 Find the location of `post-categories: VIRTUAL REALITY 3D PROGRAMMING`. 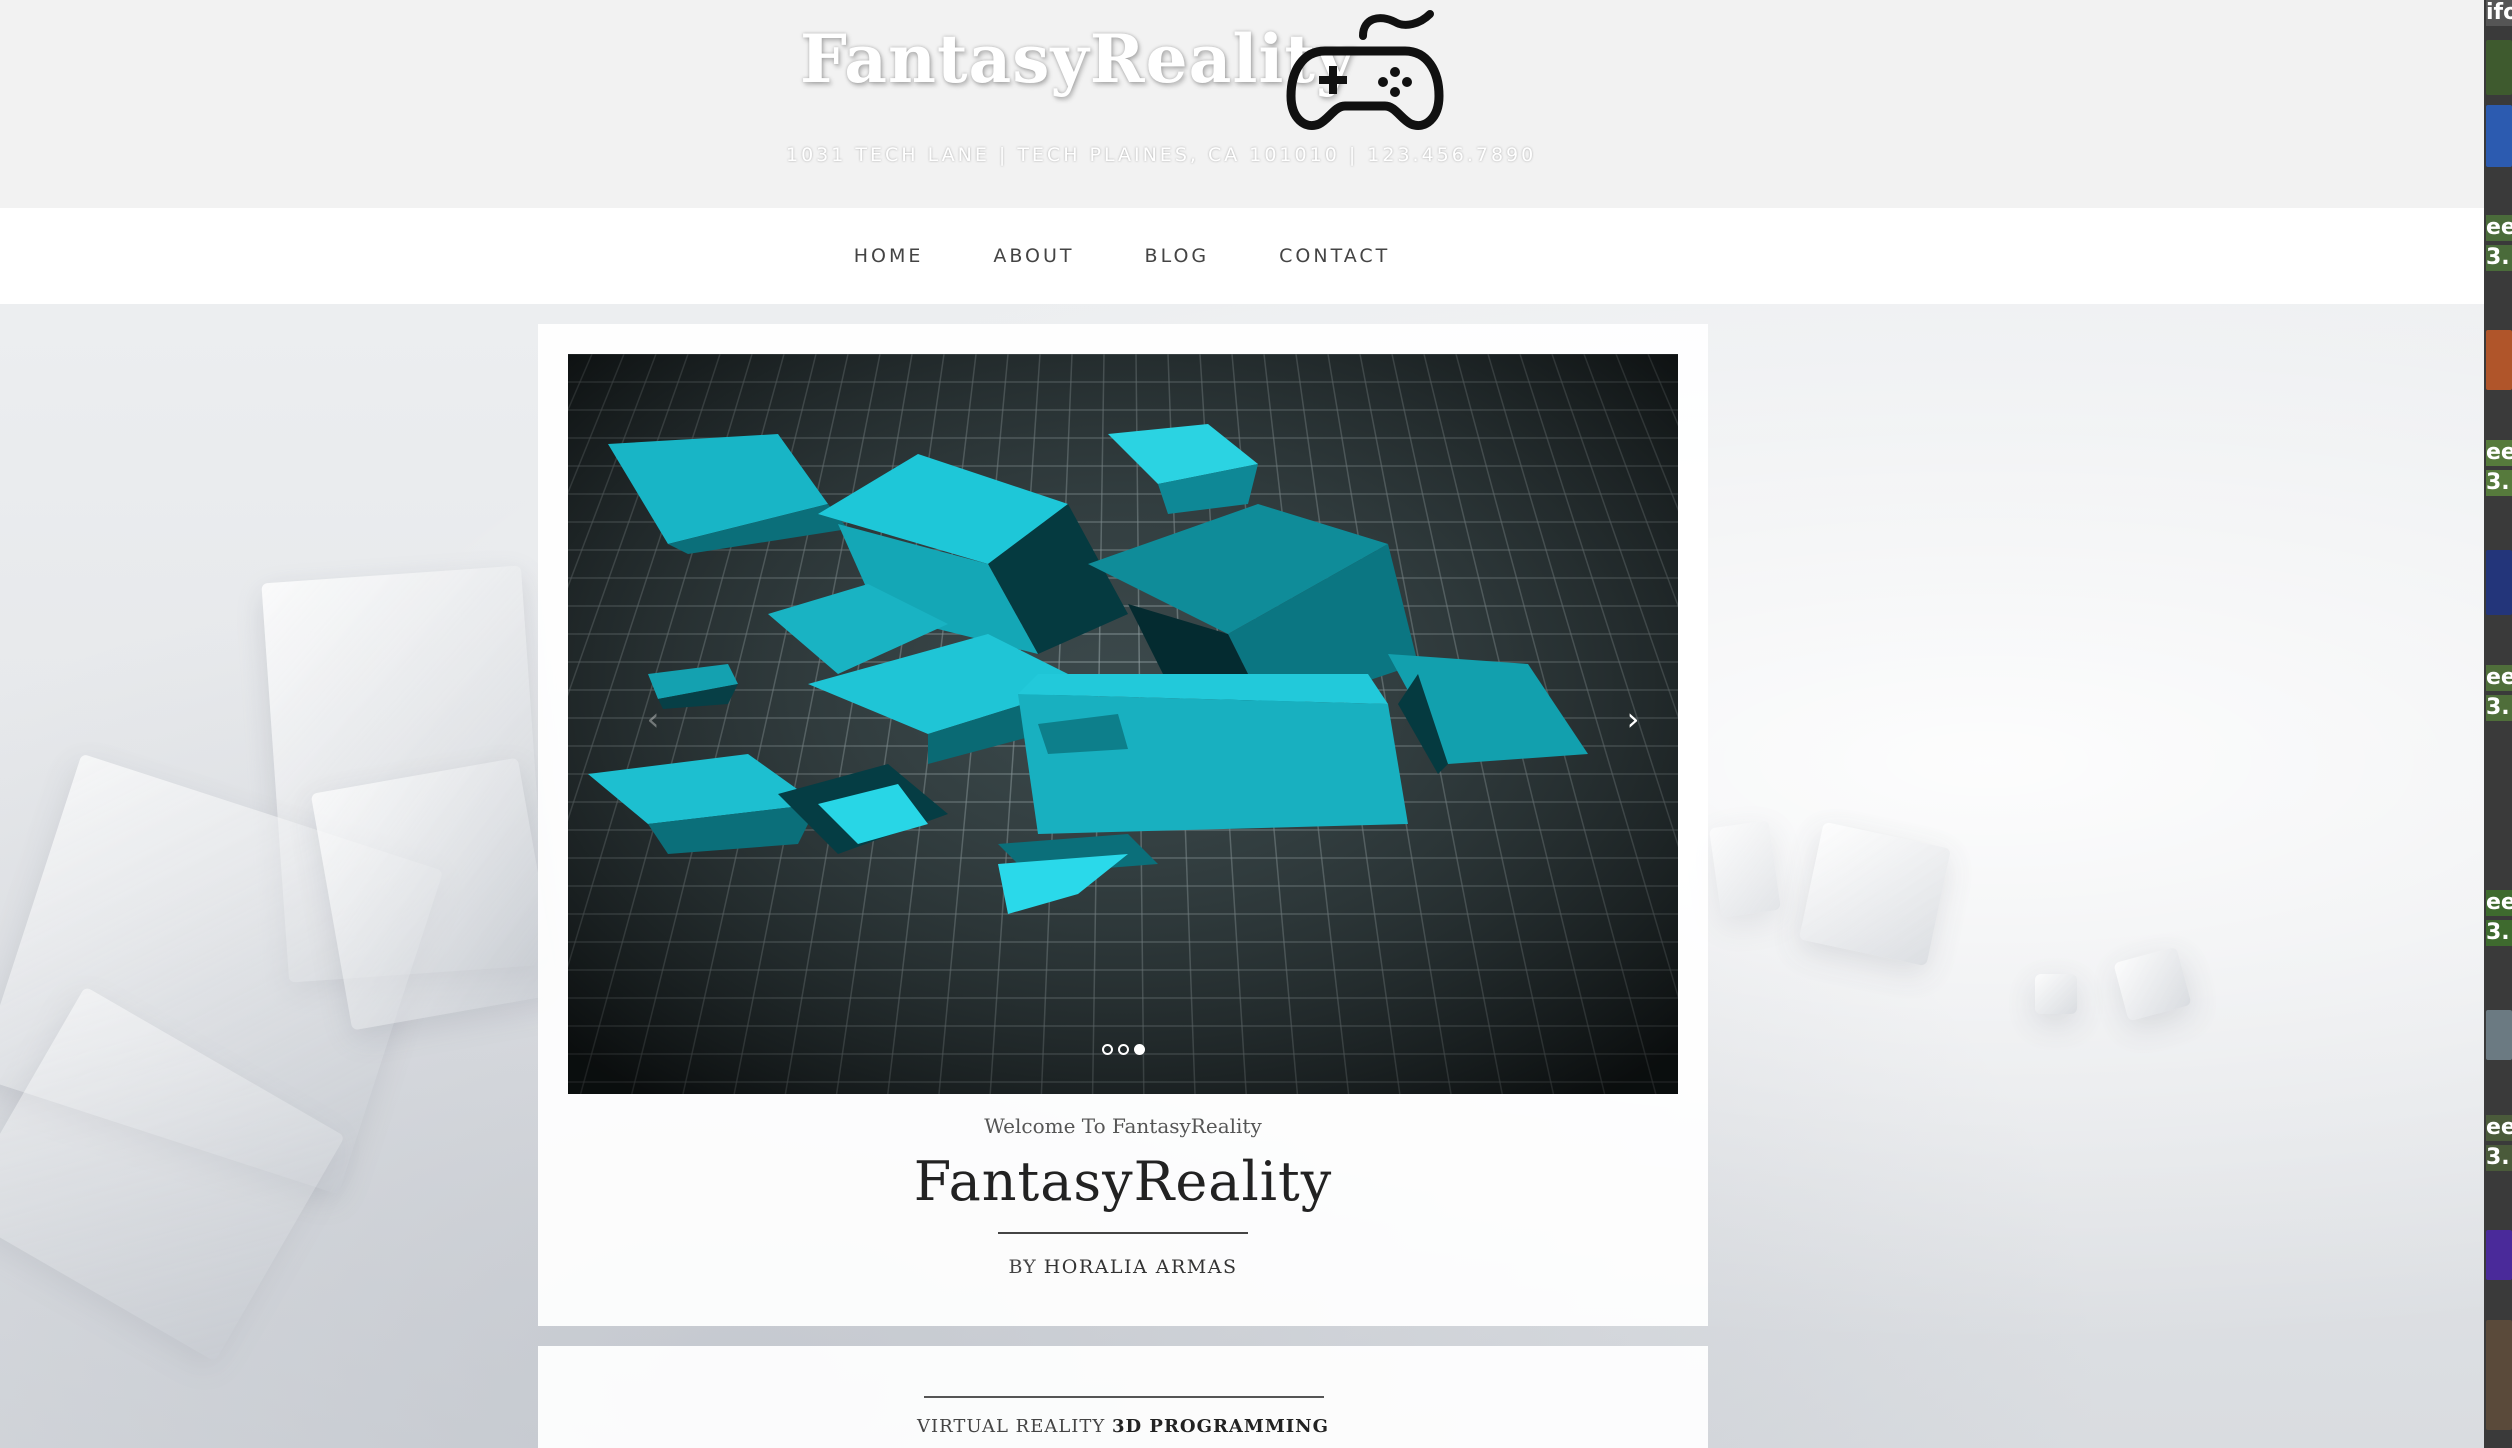

post-categories: VIRTUAL REALITY 3D PROGRAMMING is located at coordinates (1123, 1426).